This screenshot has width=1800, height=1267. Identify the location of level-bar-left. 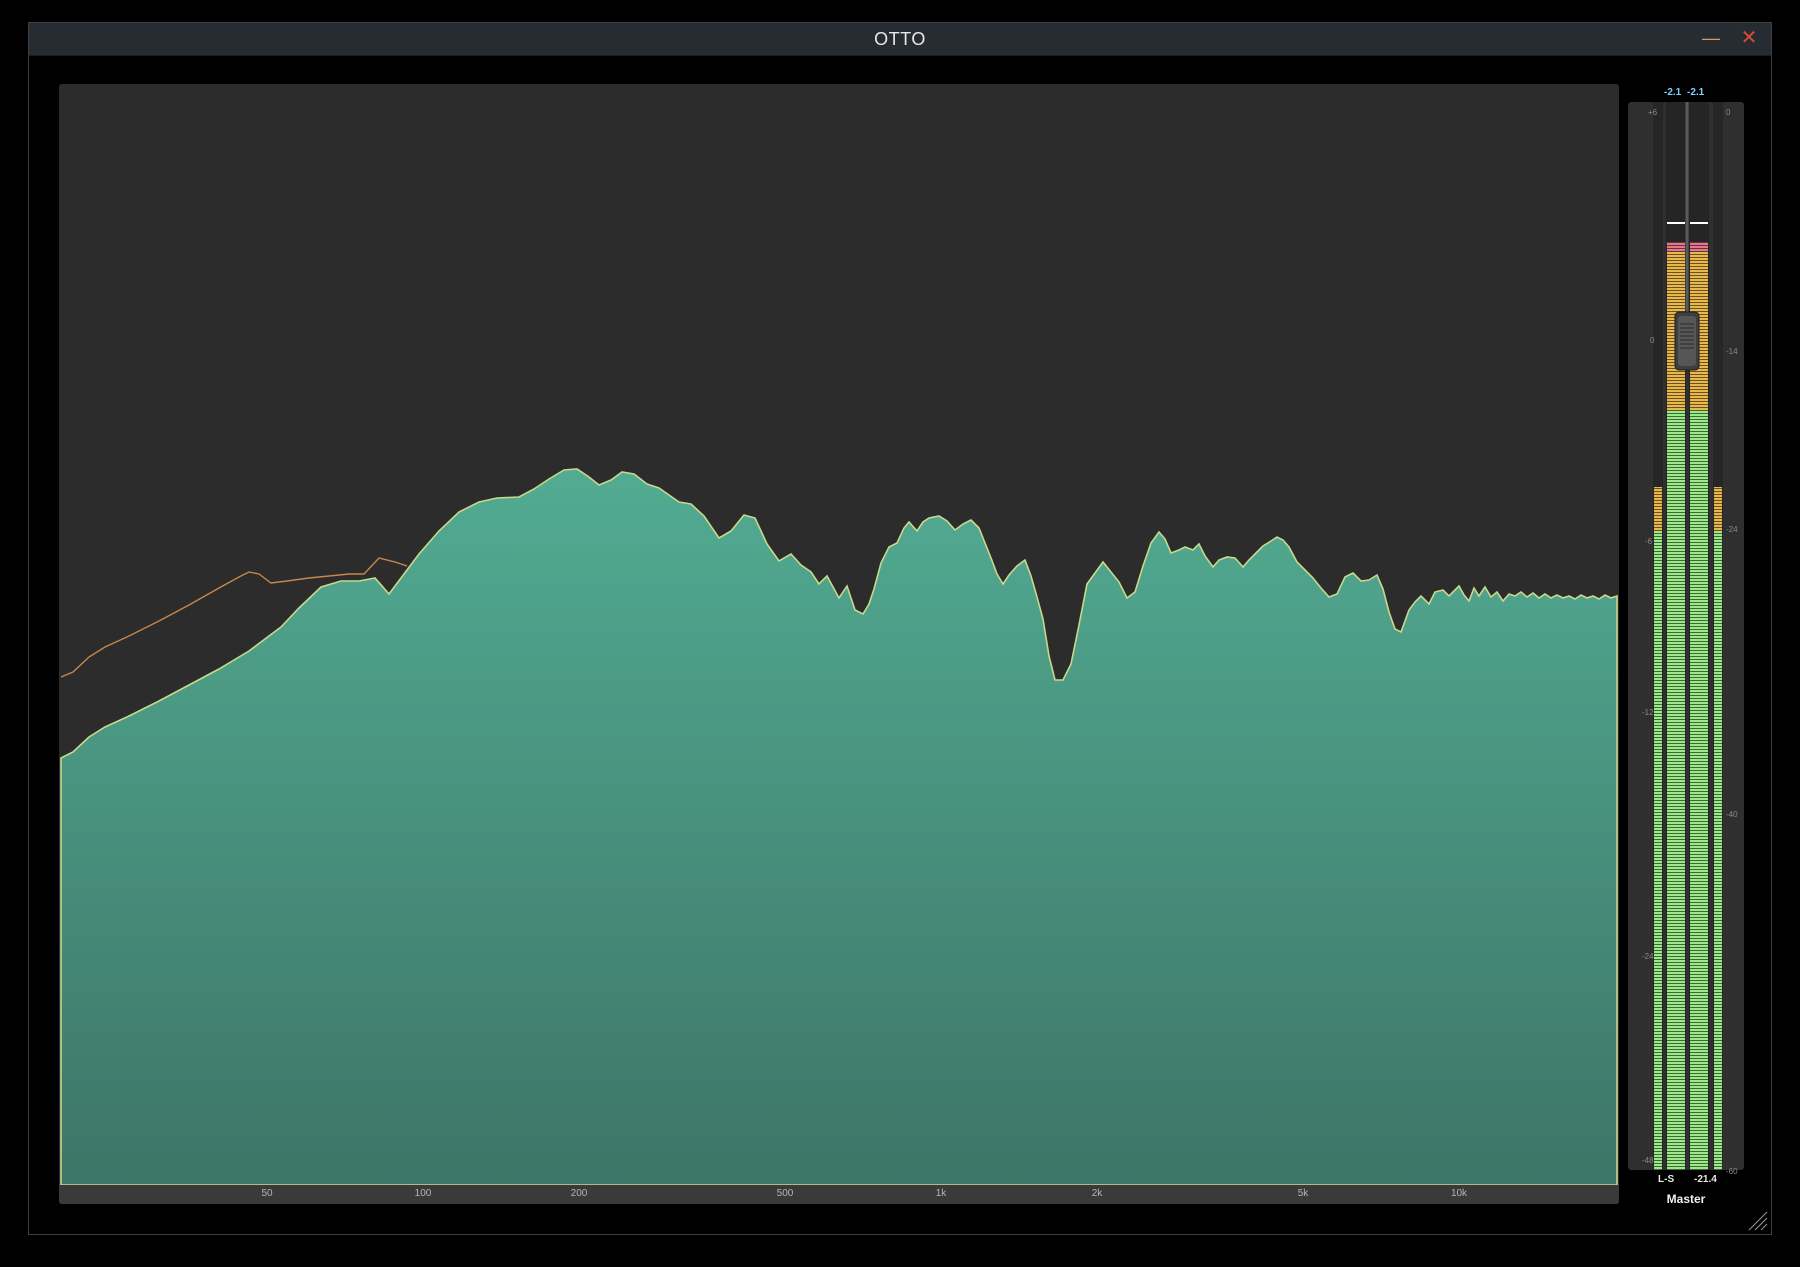
(1676, 247).